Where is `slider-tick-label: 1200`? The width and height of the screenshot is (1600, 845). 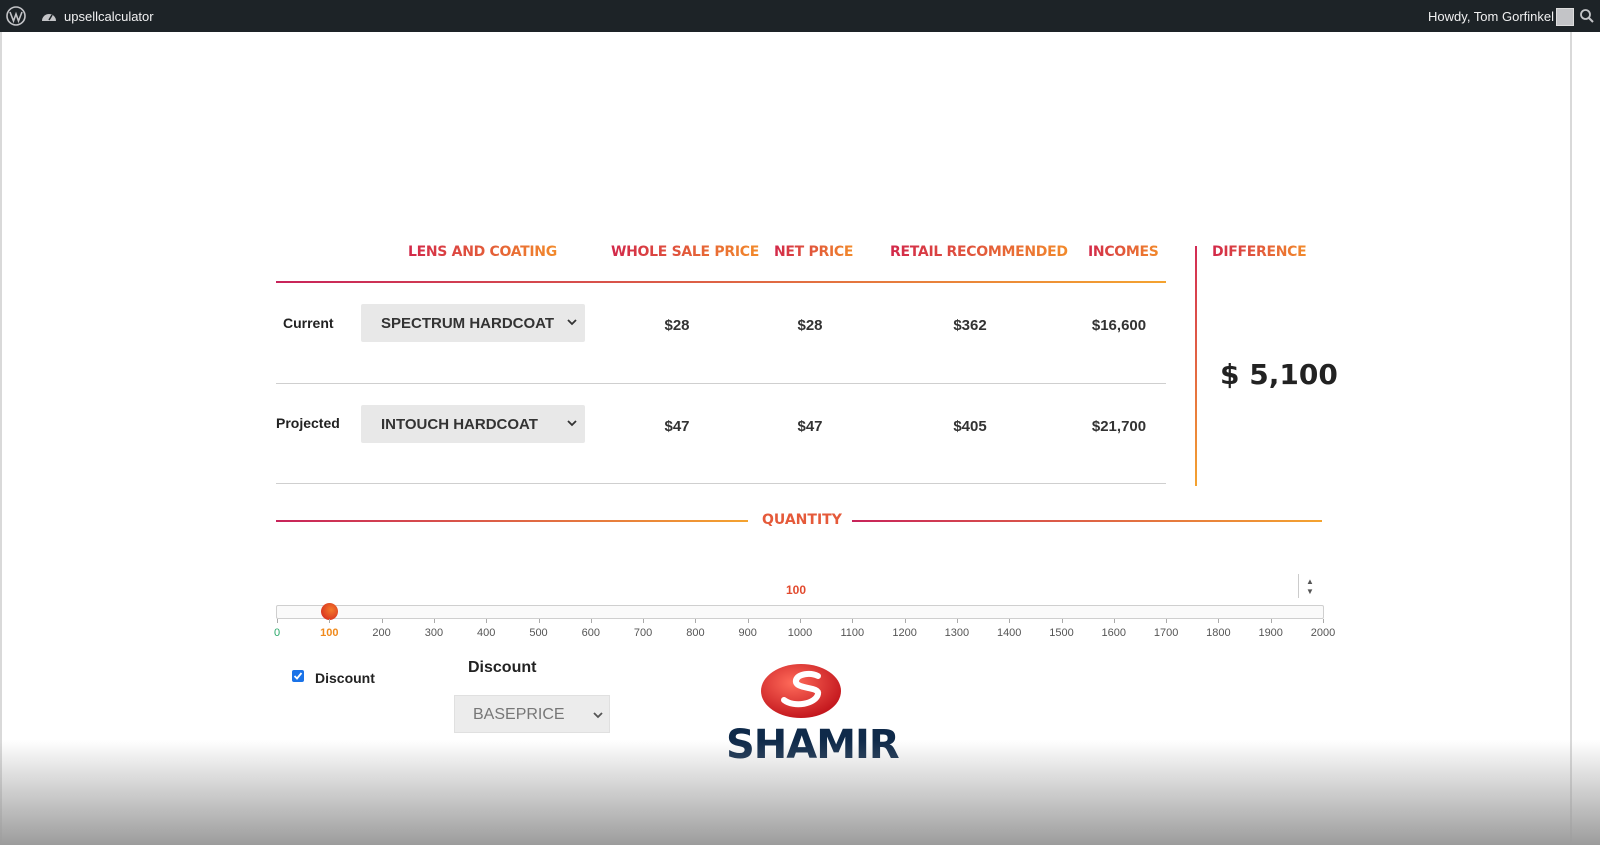 slider-tick-label: 1200 is located at coordinates (904, 633).